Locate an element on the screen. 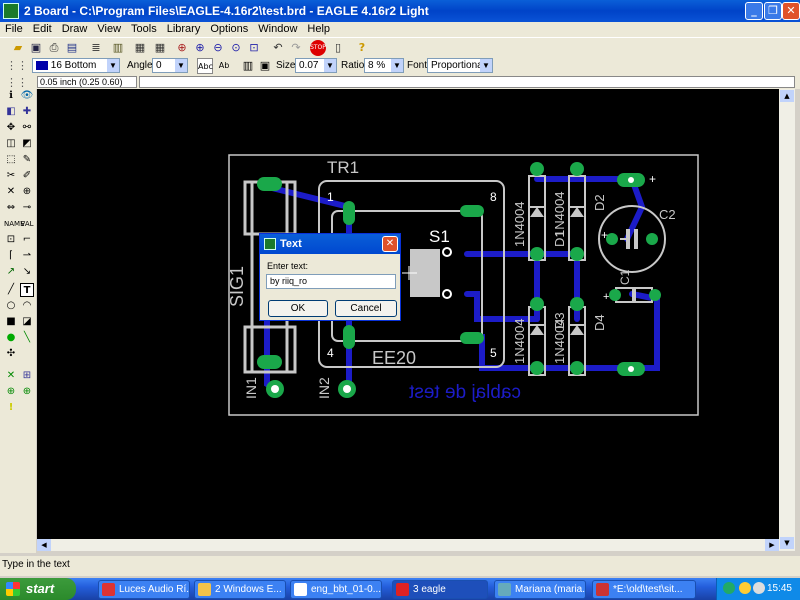  group-icon: ⬚ is located at coordinates (11, 160).